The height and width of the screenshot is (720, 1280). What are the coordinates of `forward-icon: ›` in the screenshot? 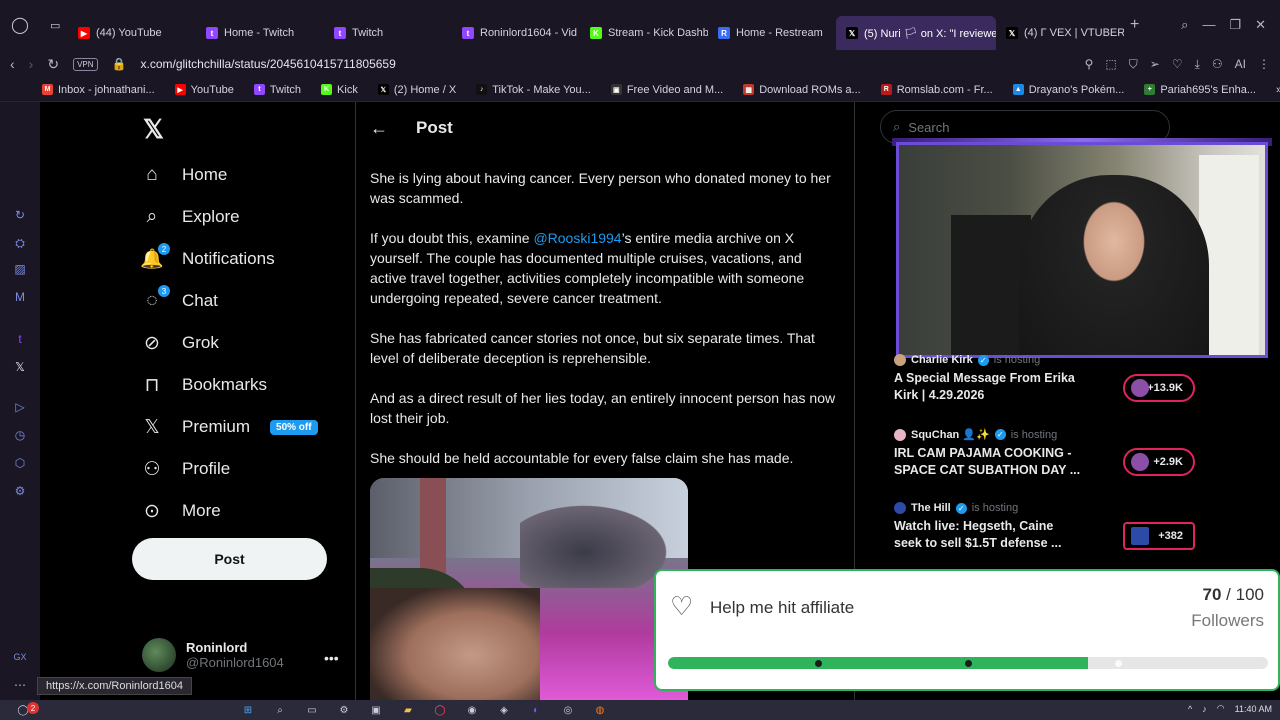 It's located at (31, 64).